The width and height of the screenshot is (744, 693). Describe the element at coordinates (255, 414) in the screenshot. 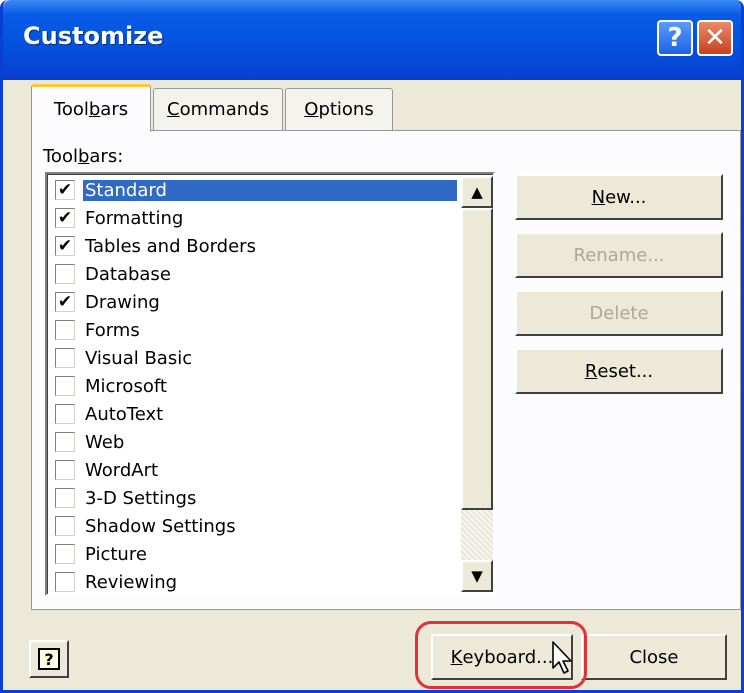

I see `list-item: AutoText` at that location.